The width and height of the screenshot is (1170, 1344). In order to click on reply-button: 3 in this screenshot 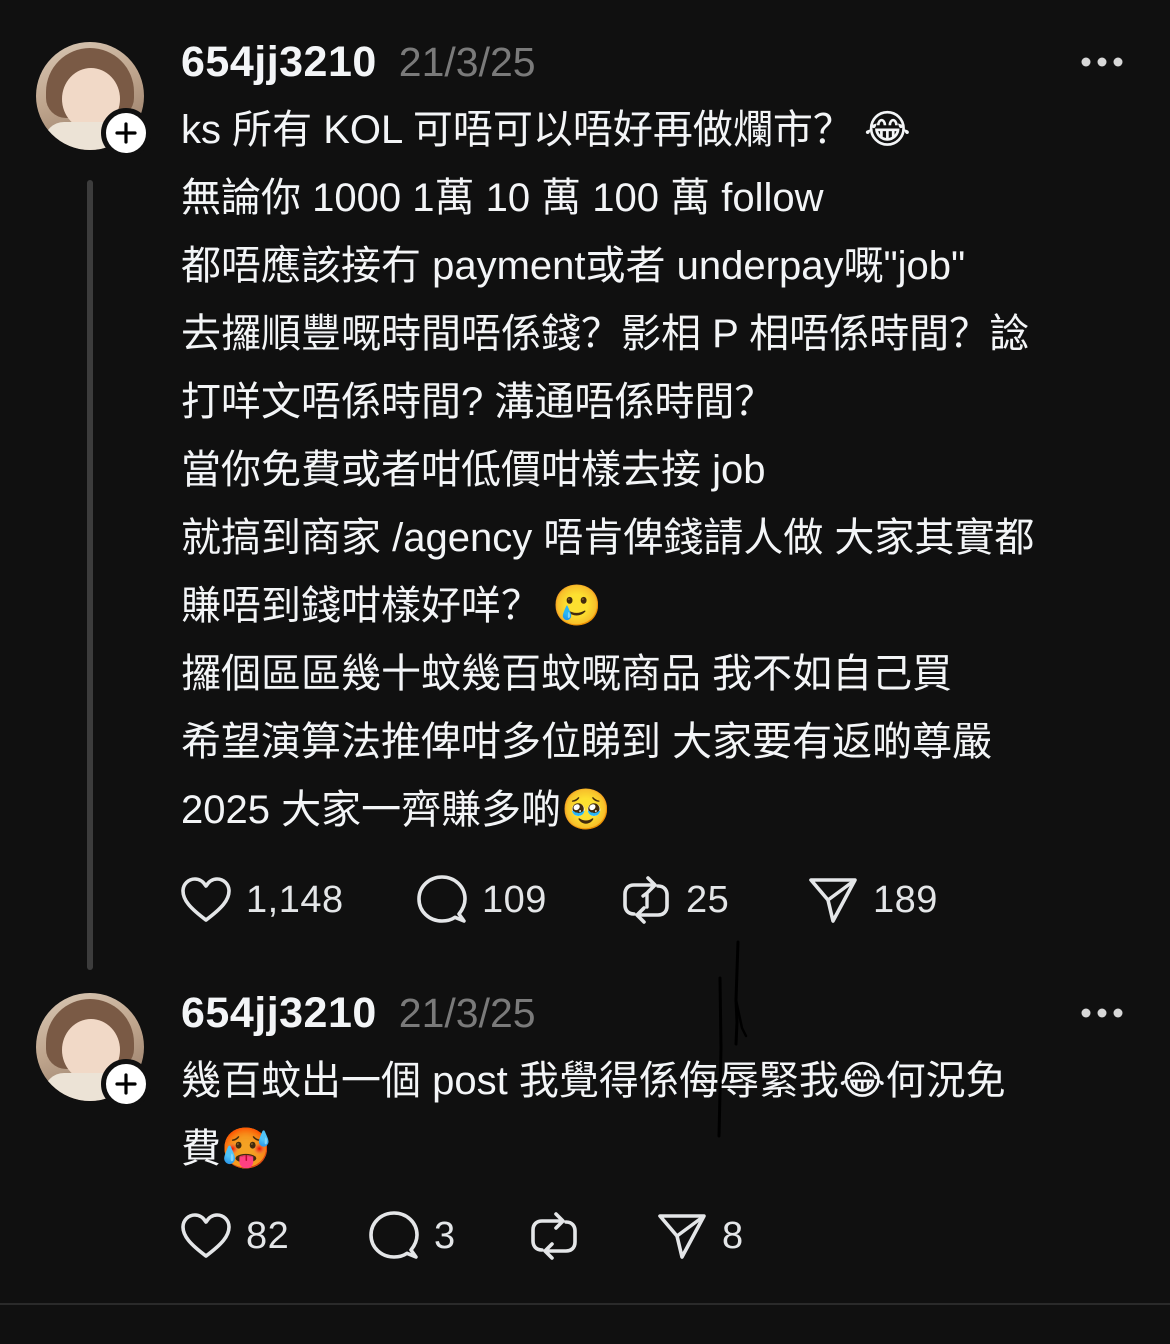, I will do `click(412, 1236)`.